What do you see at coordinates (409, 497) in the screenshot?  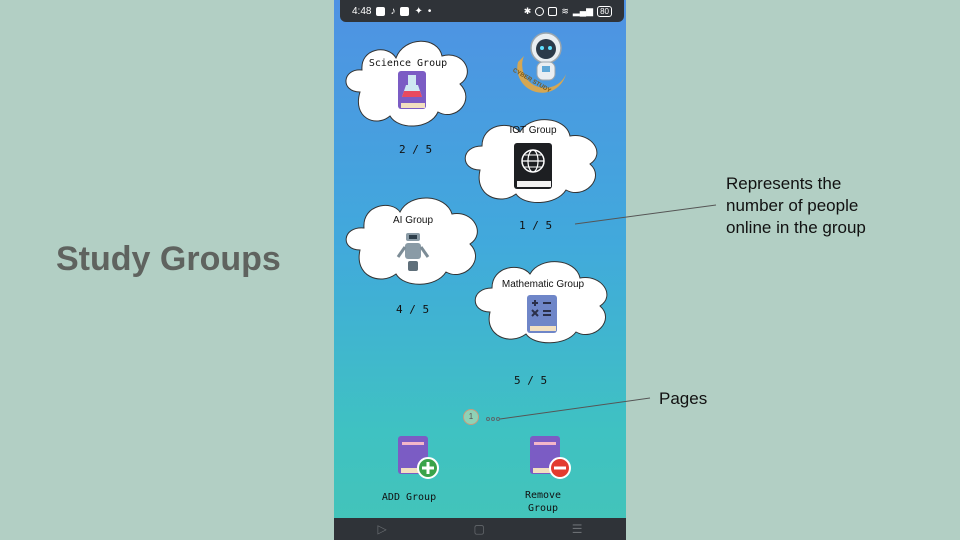 I see `add-group-label: ADD Group` at bounding box center [409, 497].